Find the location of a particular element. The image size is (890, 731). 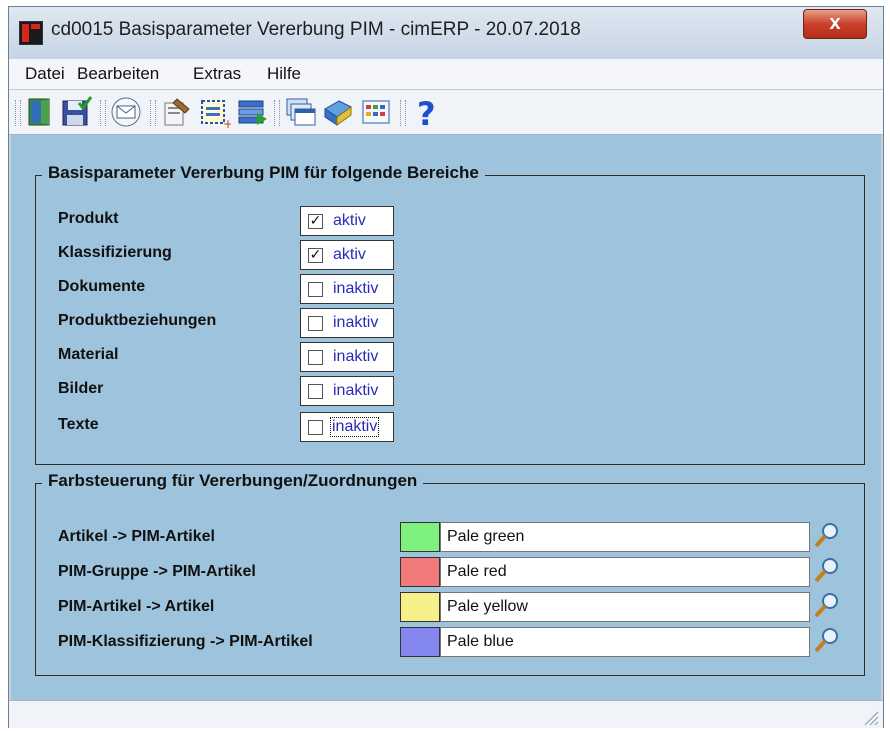

checkbox-klassifizierung: ✓ aktiv is located at coordinates (347, 255).